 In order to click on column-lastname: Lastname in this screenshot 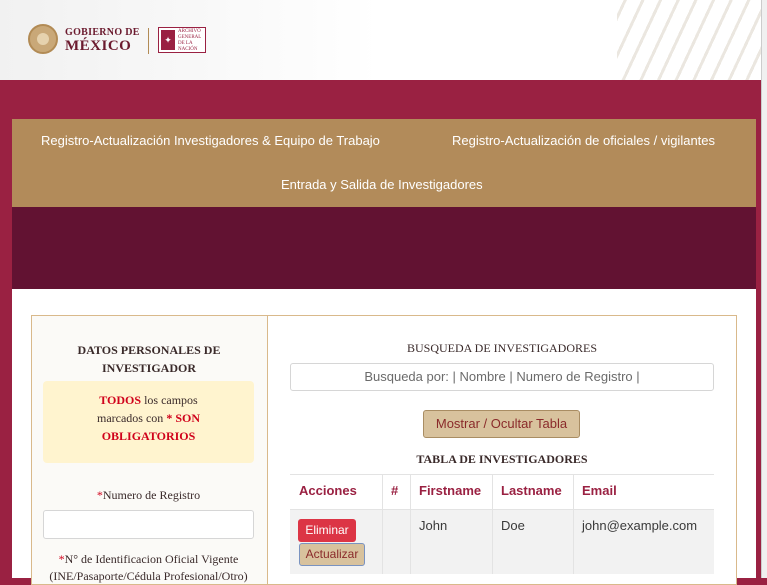, I will do `click(531, 490)`.